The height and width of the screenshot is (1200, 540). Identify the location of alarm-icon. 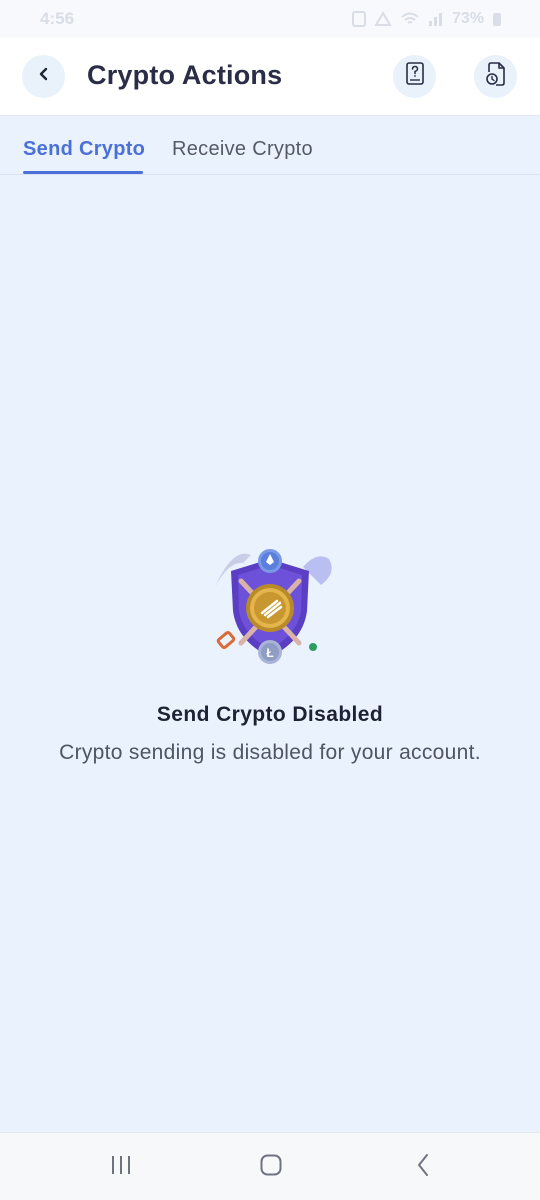
(383, 19).